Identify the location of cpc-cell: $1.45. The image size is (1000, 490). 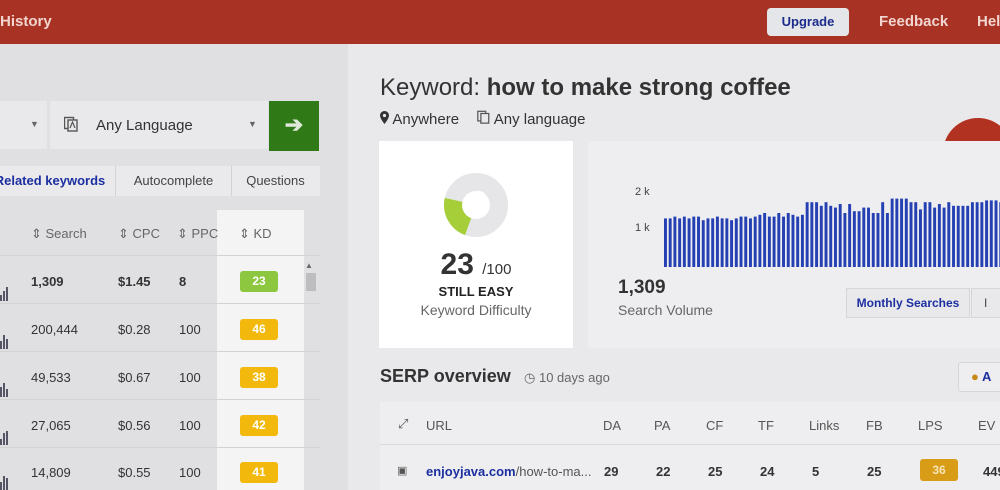
(134, 281).